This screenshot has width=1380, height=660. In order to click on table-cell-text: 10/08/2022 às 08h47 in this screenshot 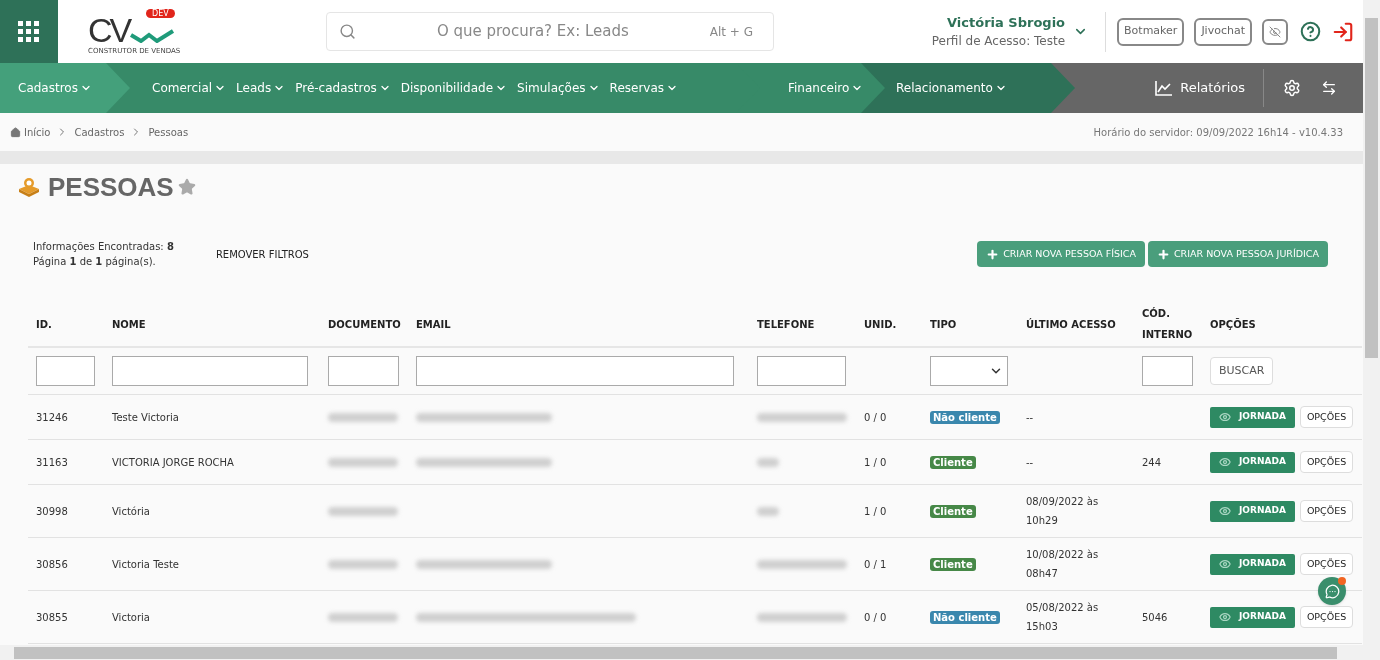, I will do `click(1063, 564)`.